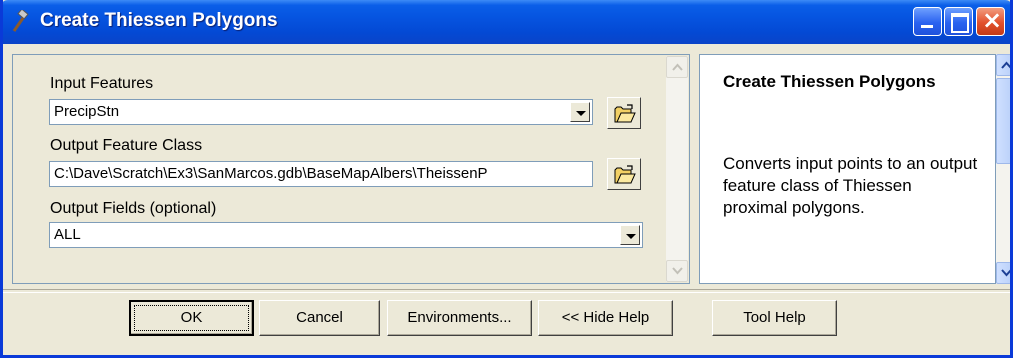 This screenshot has width=1013, height=358. I want to click on scroll-down-button, so click(677, 271).